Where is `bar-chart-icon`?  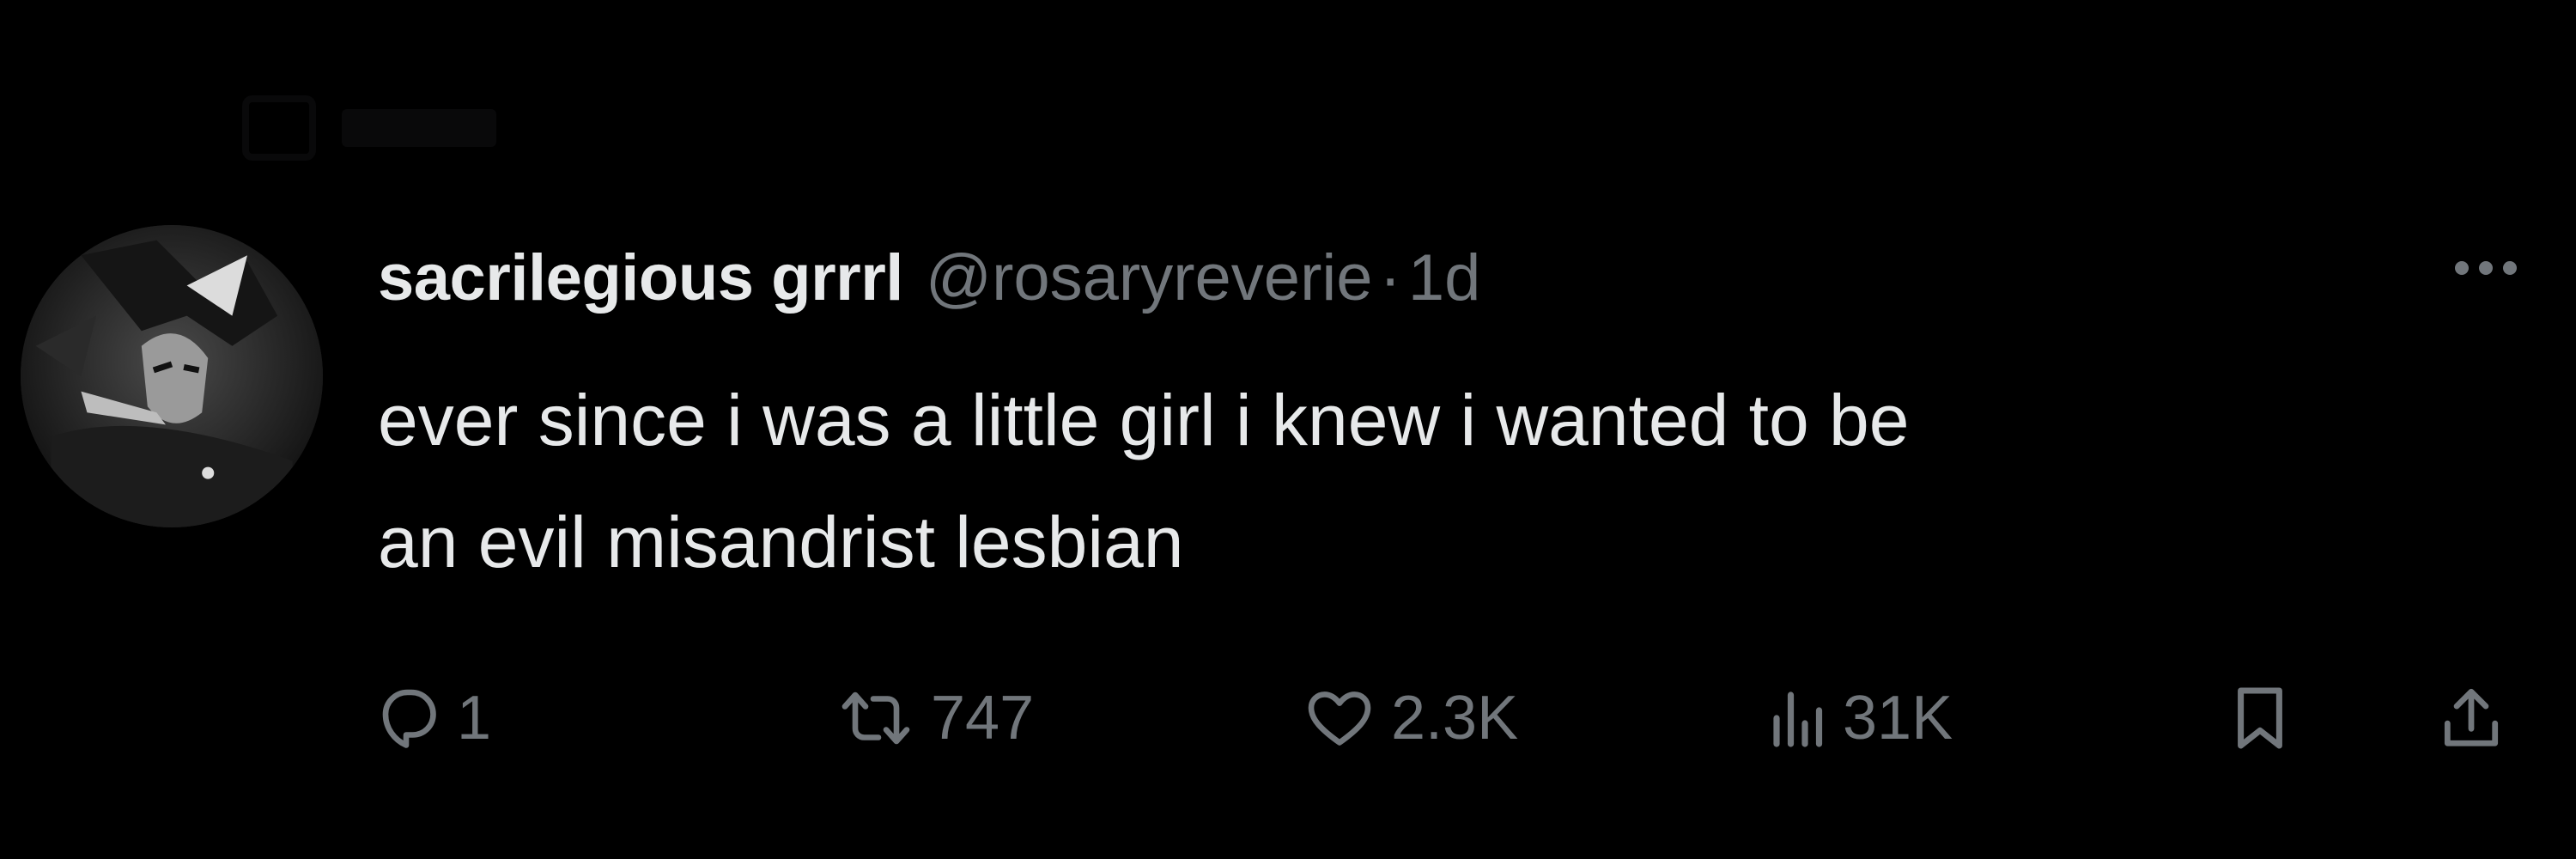 bar-chart-icon is located at coordinates (1798, 719).